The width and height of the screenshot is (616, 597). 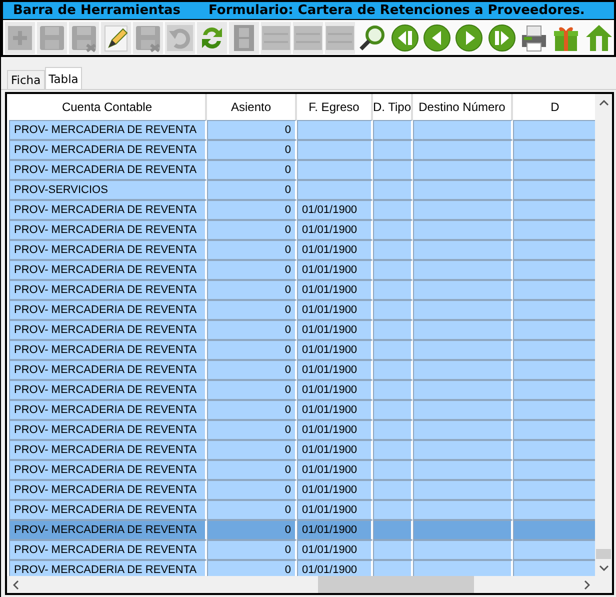 What do you see at coordinates (393, 107) in the screenshot?
I see `column-header: D. Tipo` at bounding box center [393, 107].